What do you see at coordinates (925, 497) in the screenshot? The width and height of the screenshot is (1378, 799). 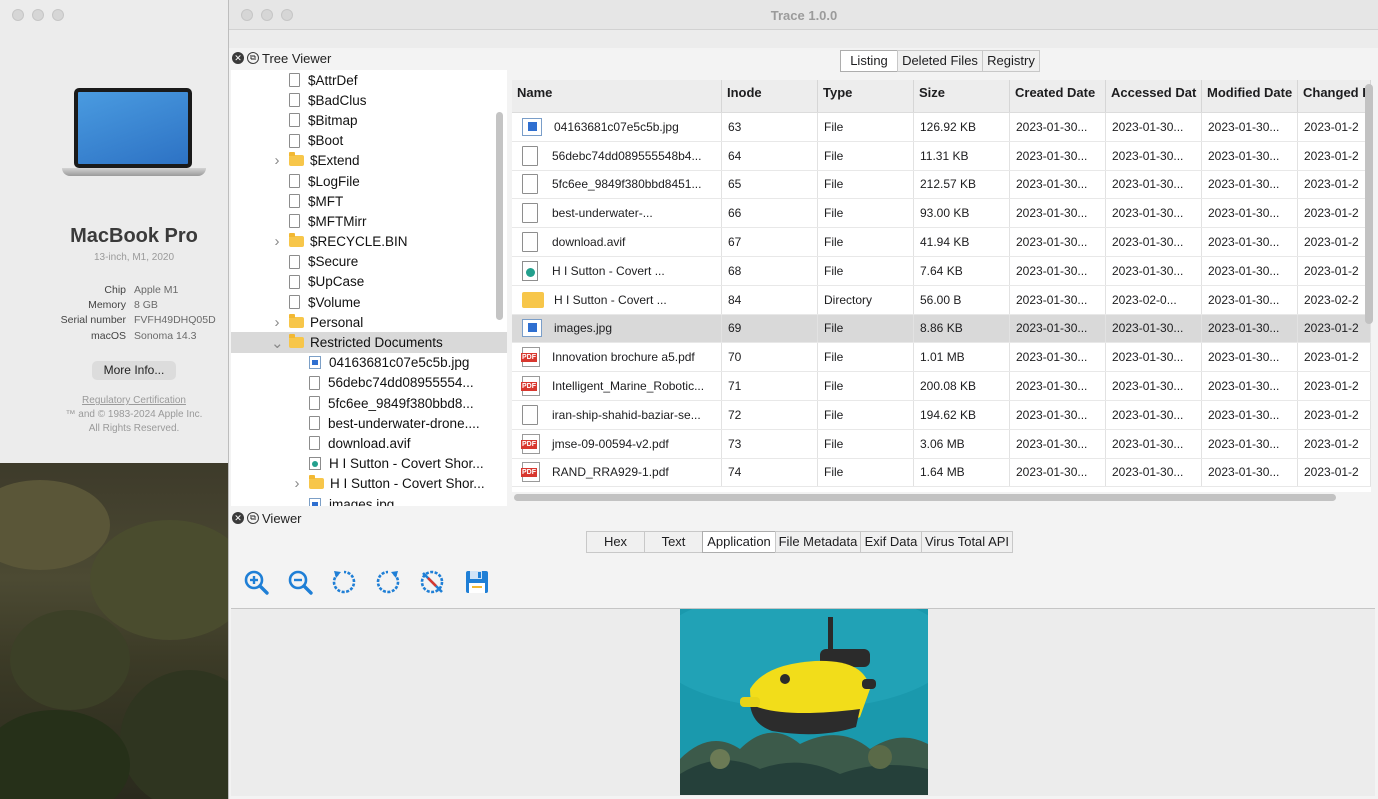 I see `table-horizontal-scrollbar` at bounding box center [925, 497].